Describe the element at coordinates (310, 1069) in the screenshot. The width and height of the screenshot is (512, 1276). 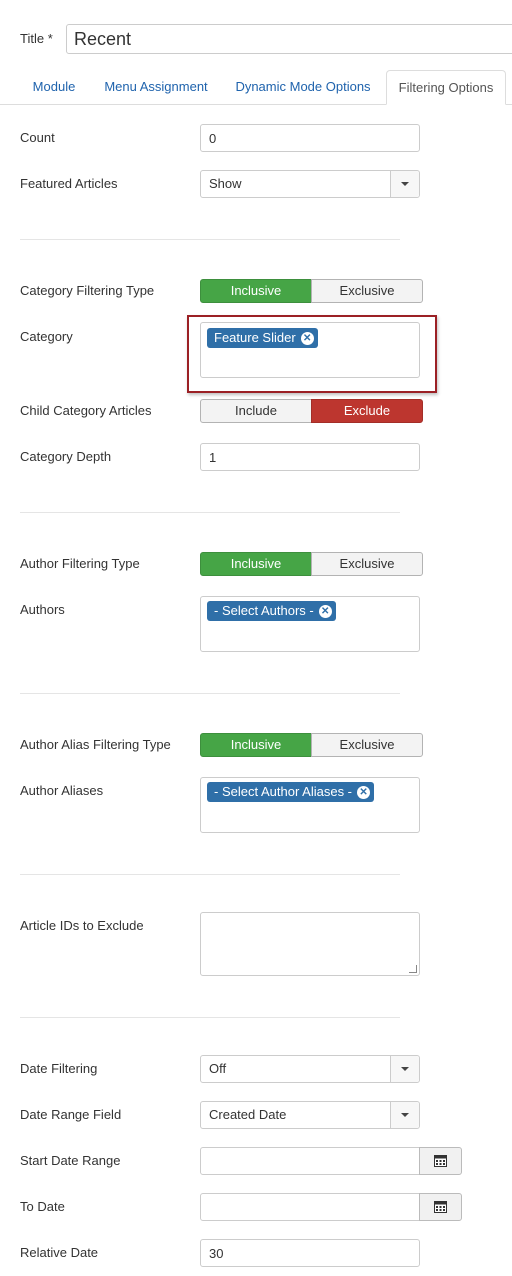
I see `date-filtering-select: Off` at that location.